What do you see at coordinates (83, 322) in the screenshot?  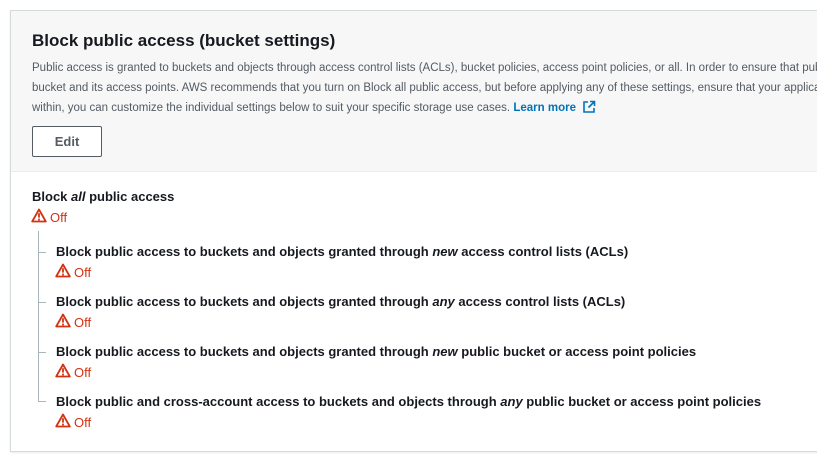 I see `acl-any-status-text: Off` at bounding box center [83, 322].